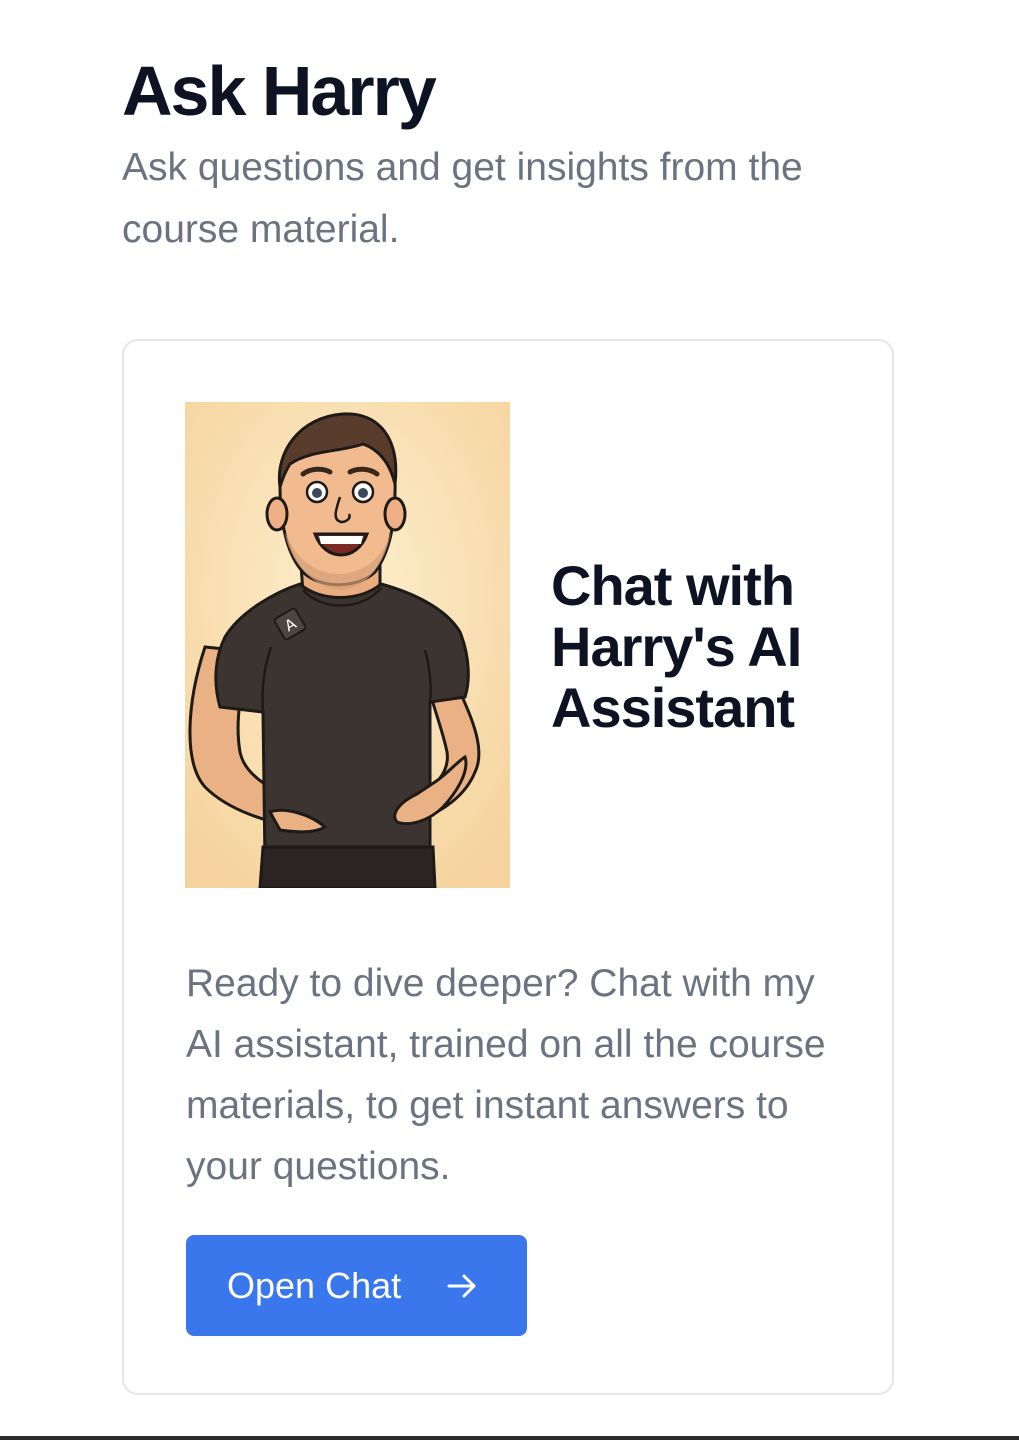 This screenshot has width=1019, height=1440. I want to click on bottom-divider, so click(509, 1438).